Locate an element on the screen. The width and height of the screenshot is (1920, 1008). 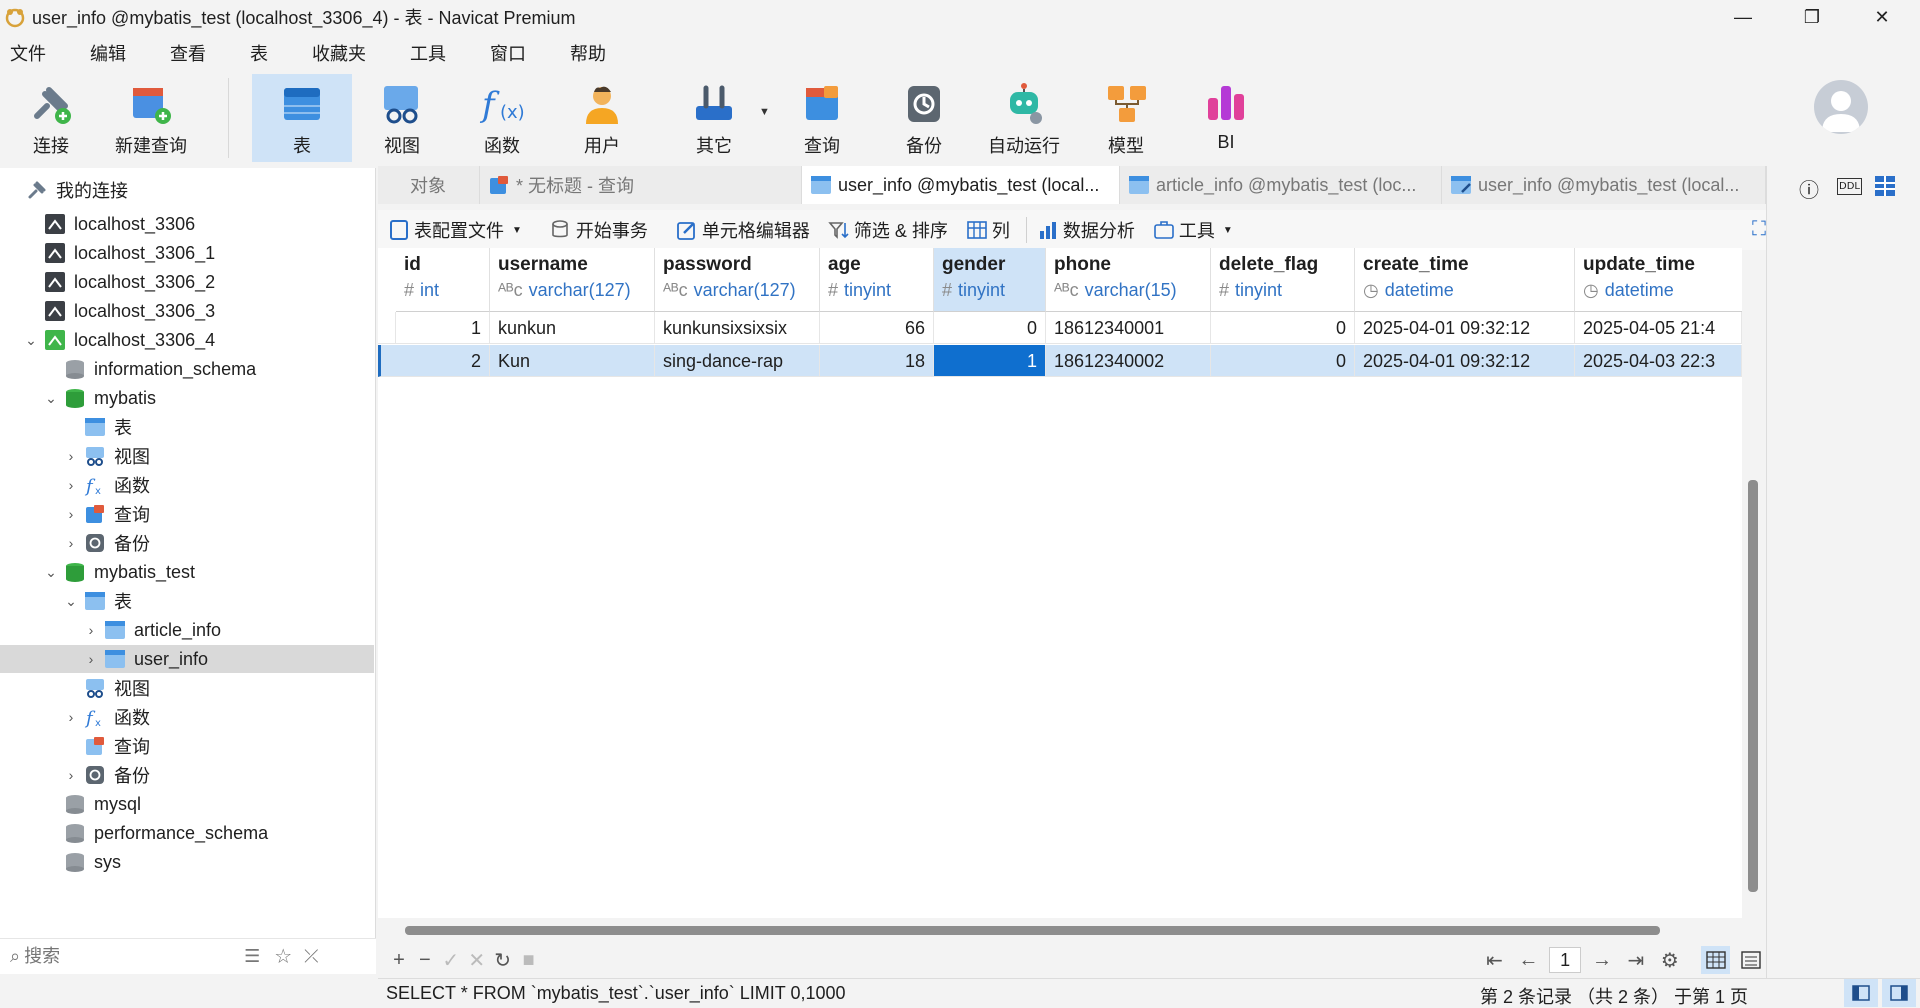
bi-button: BI is located at coordinates (1226, 118).